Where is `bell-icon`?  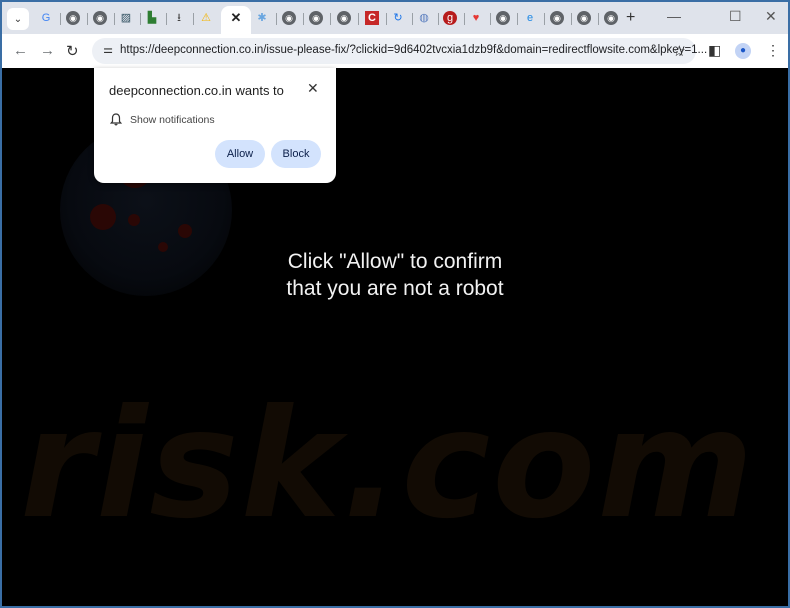 bell-icon is located at coordinates (116, 121).